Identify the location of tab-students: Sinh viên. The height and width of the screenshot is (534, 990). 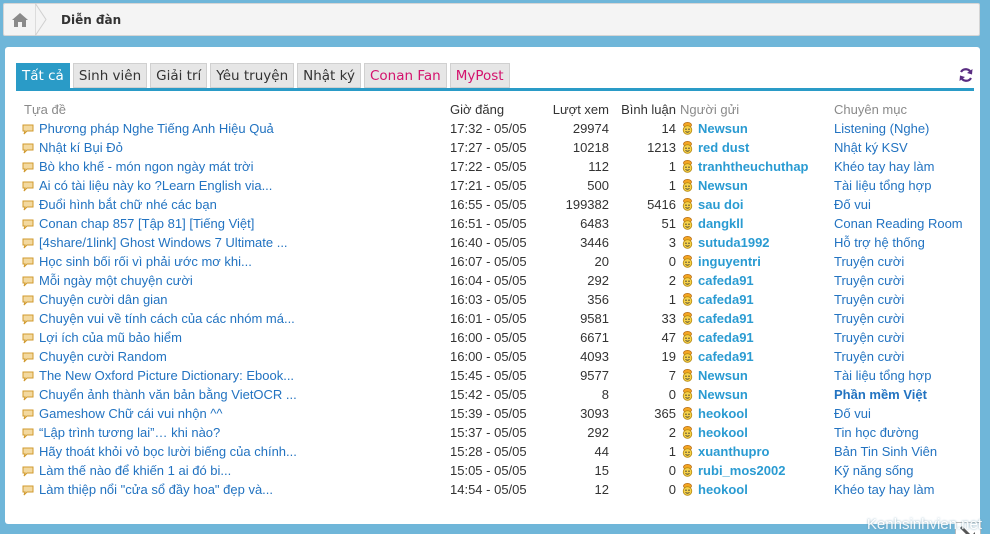
(110, 75).